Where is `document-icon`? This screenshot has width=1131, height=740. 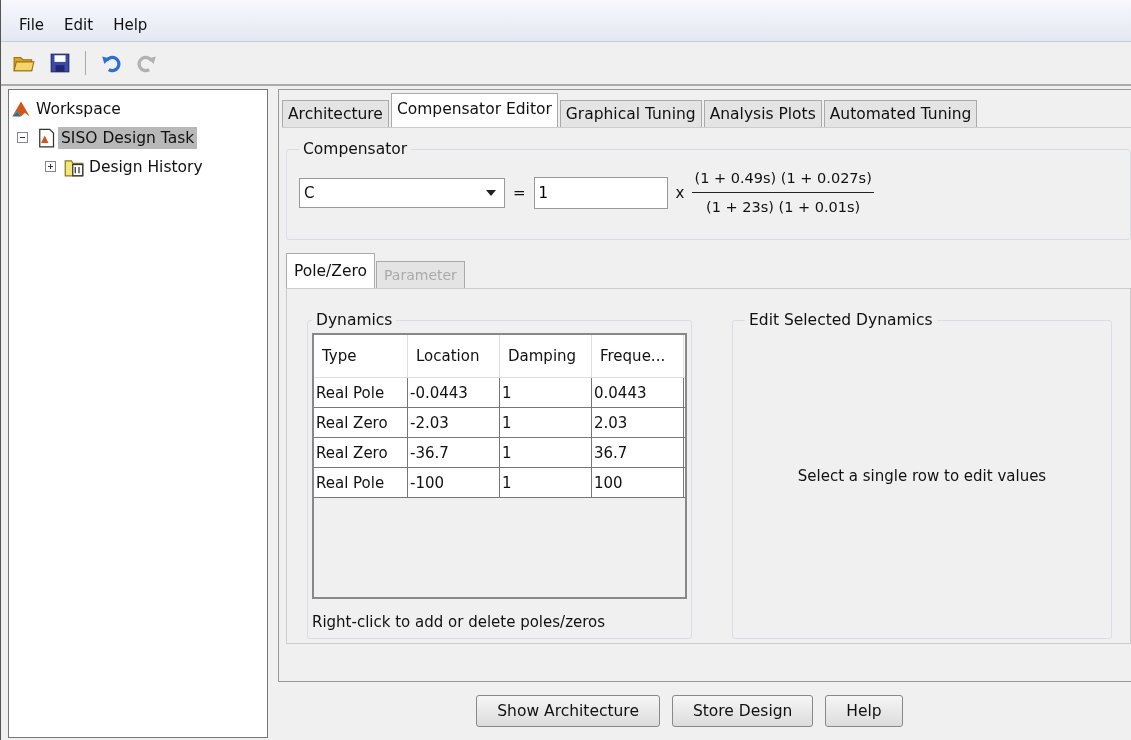
document-icon is located at coordinates (46, 137).